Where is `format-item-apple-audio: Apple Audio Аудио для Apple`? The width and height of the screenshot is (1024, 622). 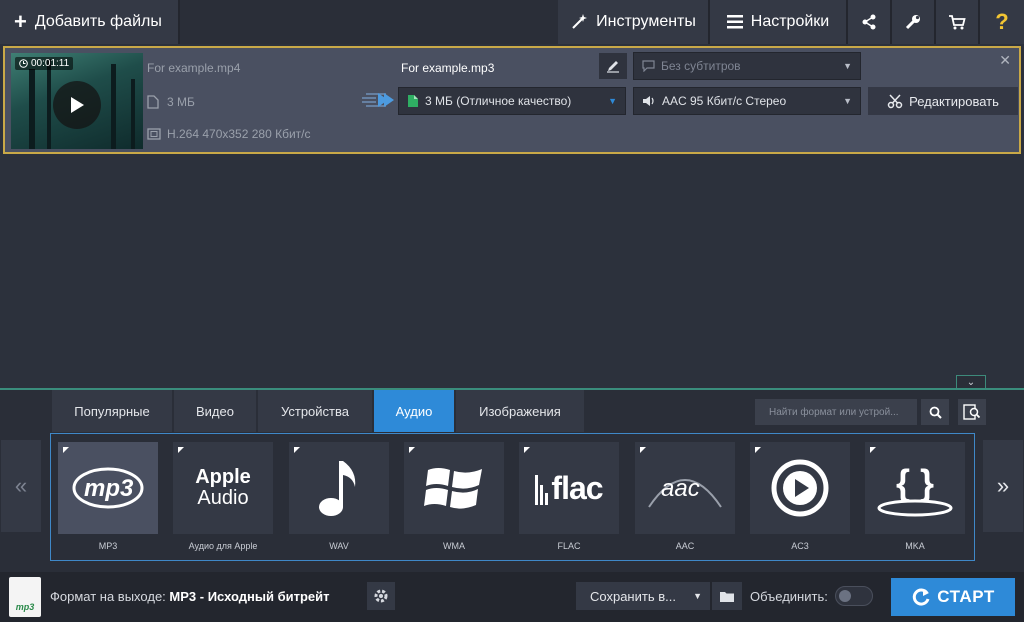 format-item-apple-audio: Apple Audio Аудио для Apple is located at coordinates (223, 498).